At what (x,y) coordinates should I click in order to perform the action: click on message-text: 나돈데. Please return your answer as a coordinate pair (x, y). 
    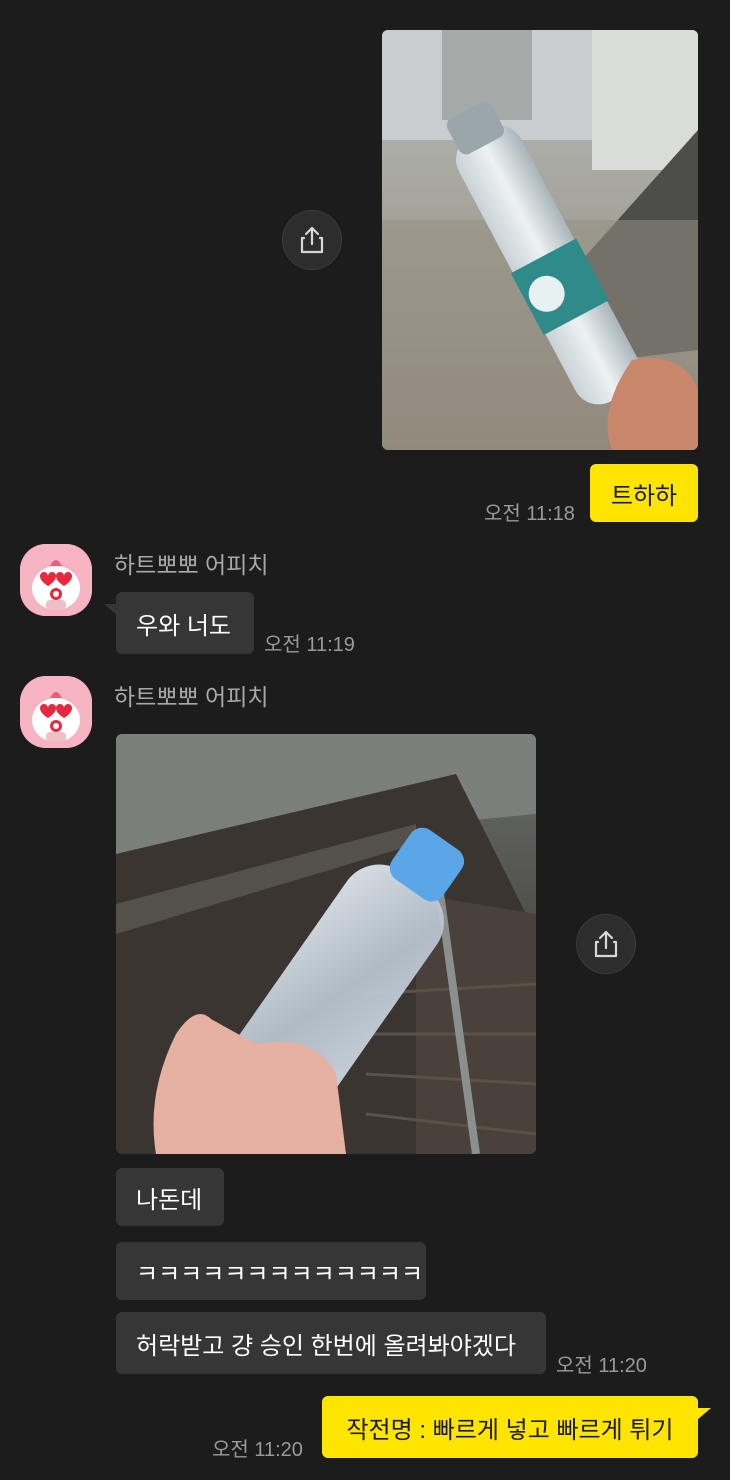
    Looking at the image, I should click on (169, 1200).